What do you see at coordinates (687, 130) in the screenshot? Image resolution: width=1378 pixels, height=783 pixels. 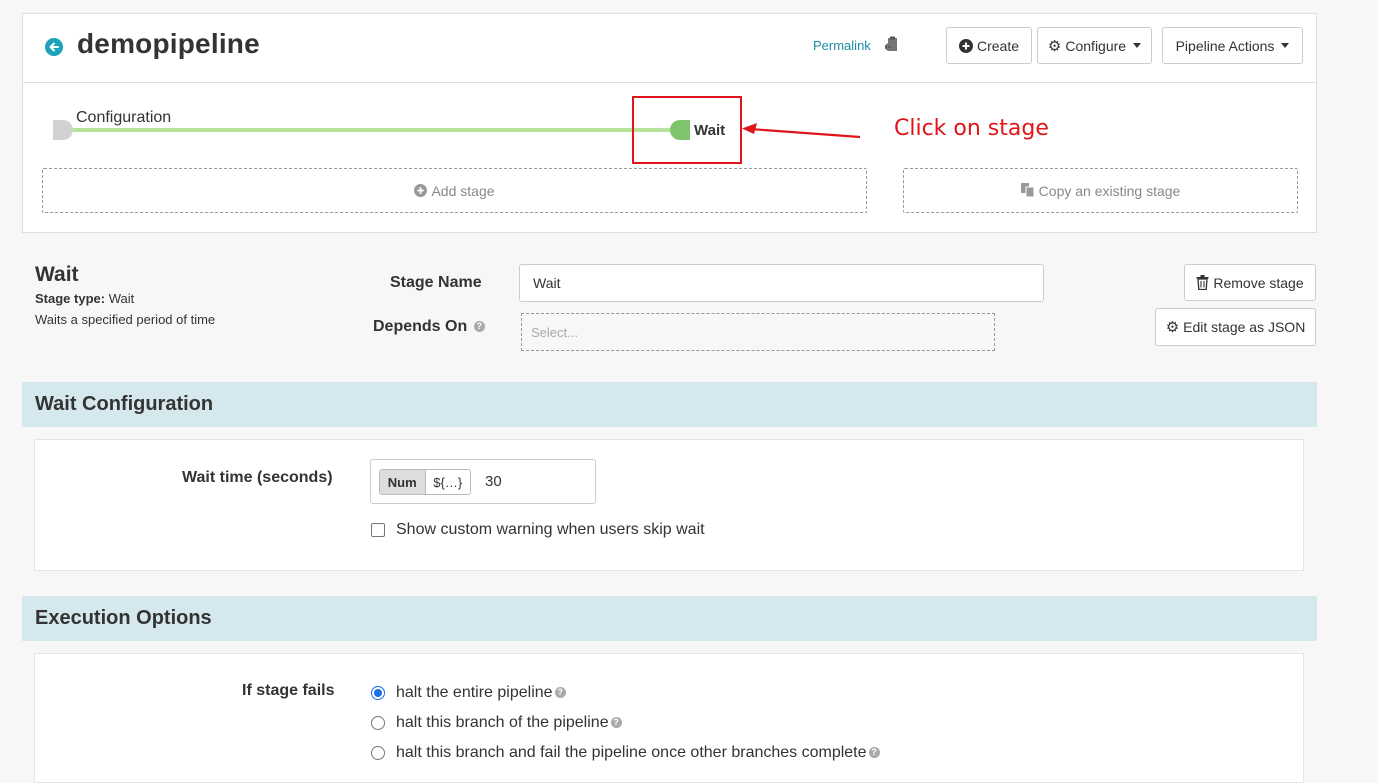 I see `annotation-highlight-box` at bounding box center [687, 130].